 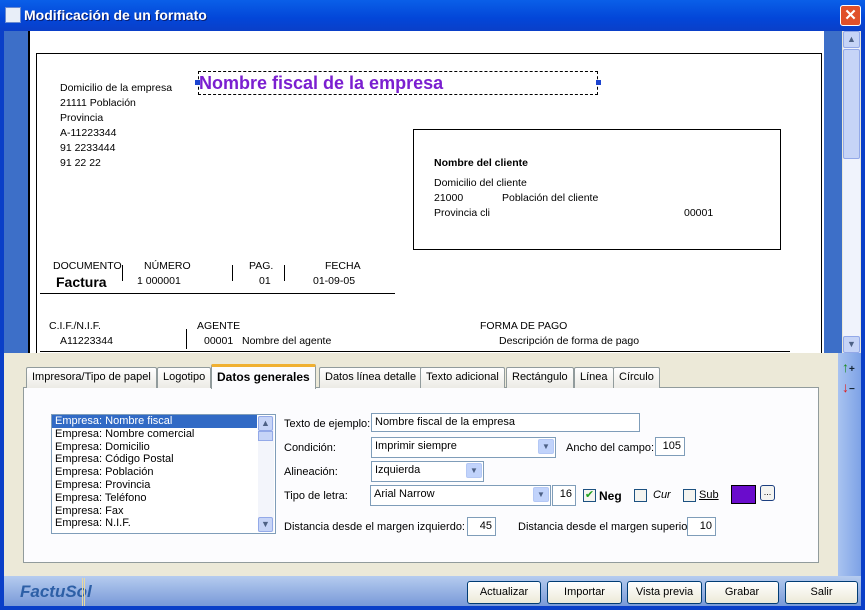 What do you see at coordinates (86, 341) in the screenshot?
I see `cif-value: A11223344` at bounding box center [86, 341].